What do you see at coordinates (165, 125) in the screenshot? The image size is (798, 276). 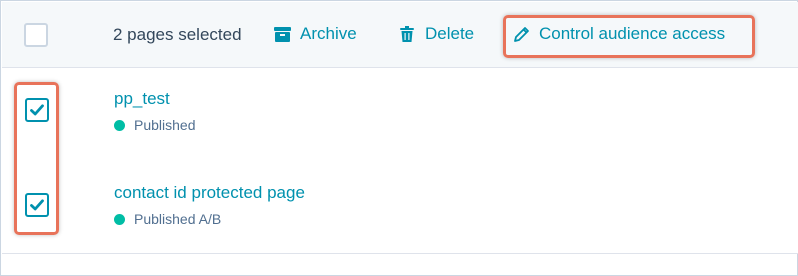 I see `status-label: Published` at bounding box center [165, 125].